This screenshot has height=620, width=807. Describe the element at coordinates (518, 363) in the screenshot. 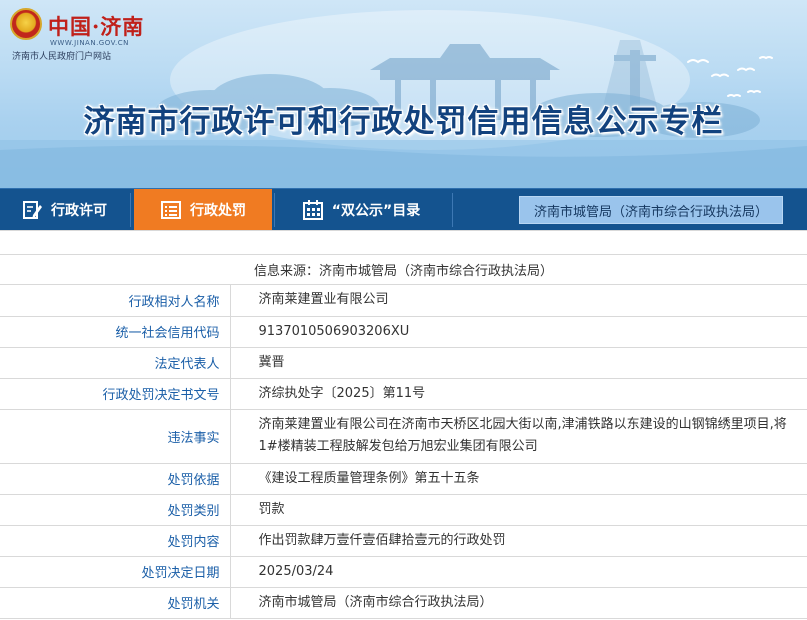

I see `field-value: 冀晋` at that location.